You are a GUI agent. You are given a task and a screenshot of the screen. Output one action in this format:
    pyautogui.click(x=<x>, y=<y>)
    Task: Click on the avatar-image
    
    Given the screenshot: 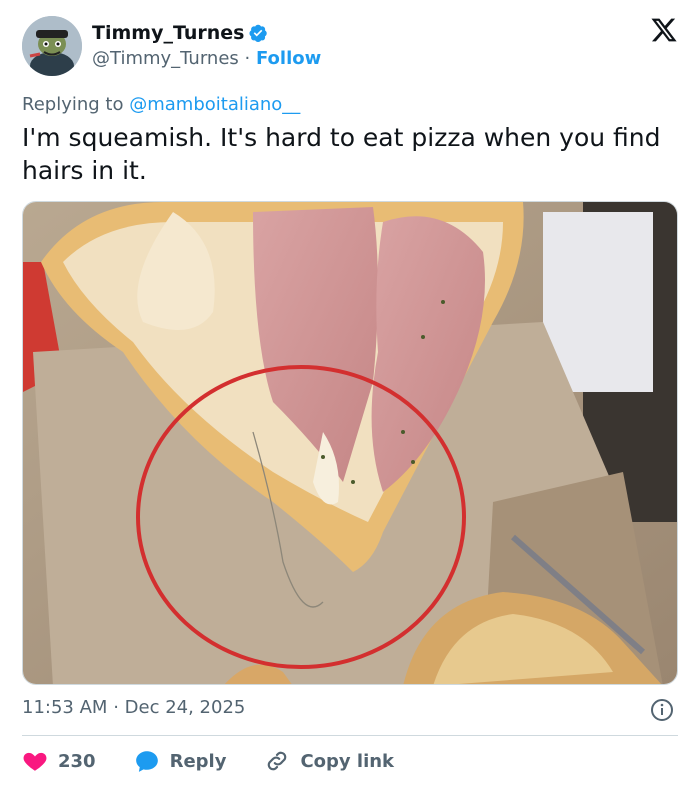 What is the action you would take?
    pyautogui.click(x=52, y=46)
    